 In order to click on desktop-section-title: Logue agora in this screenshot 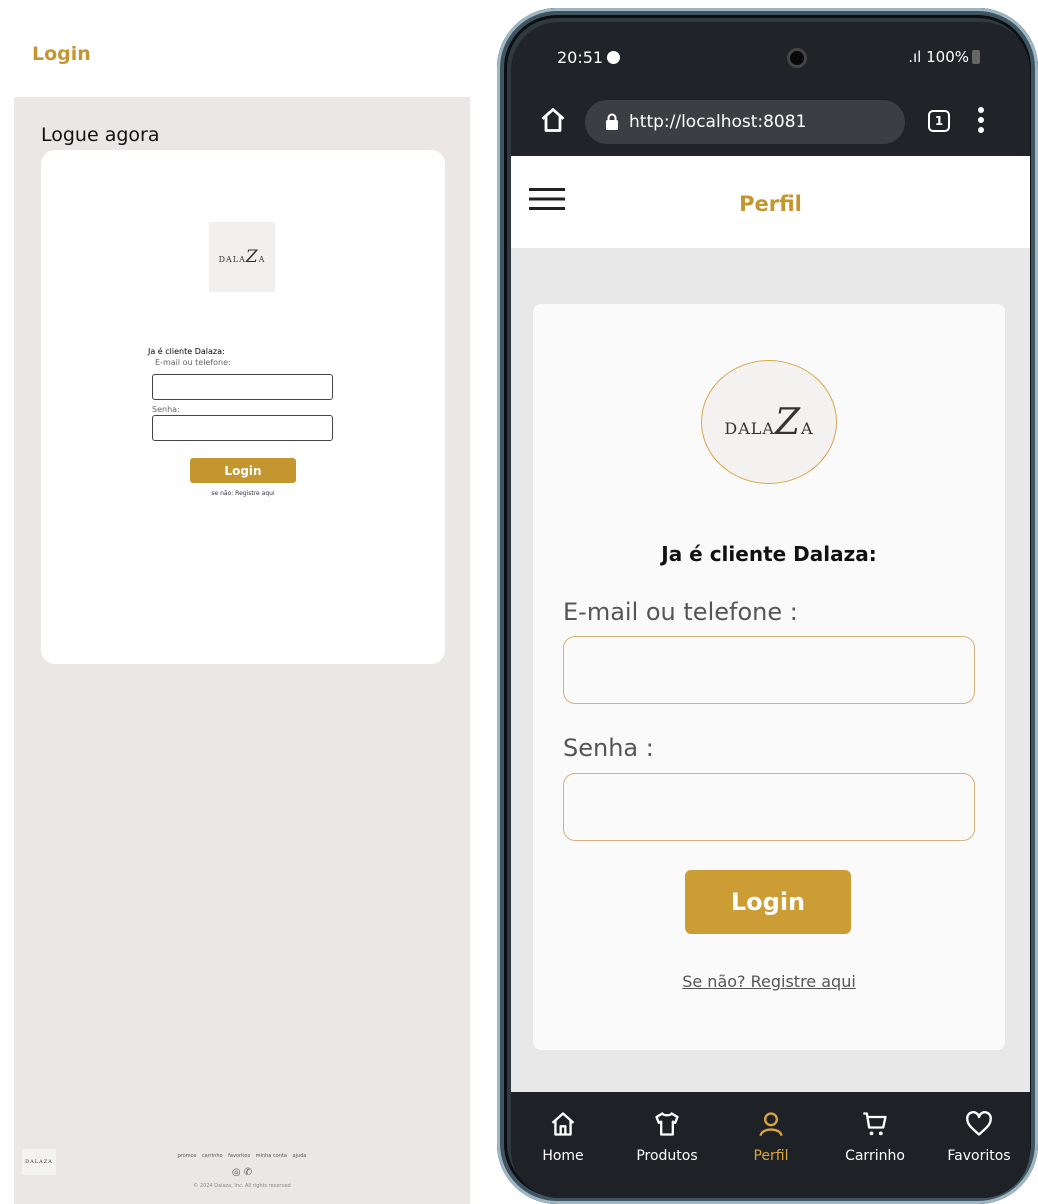, I will do `click(100, 135)`.